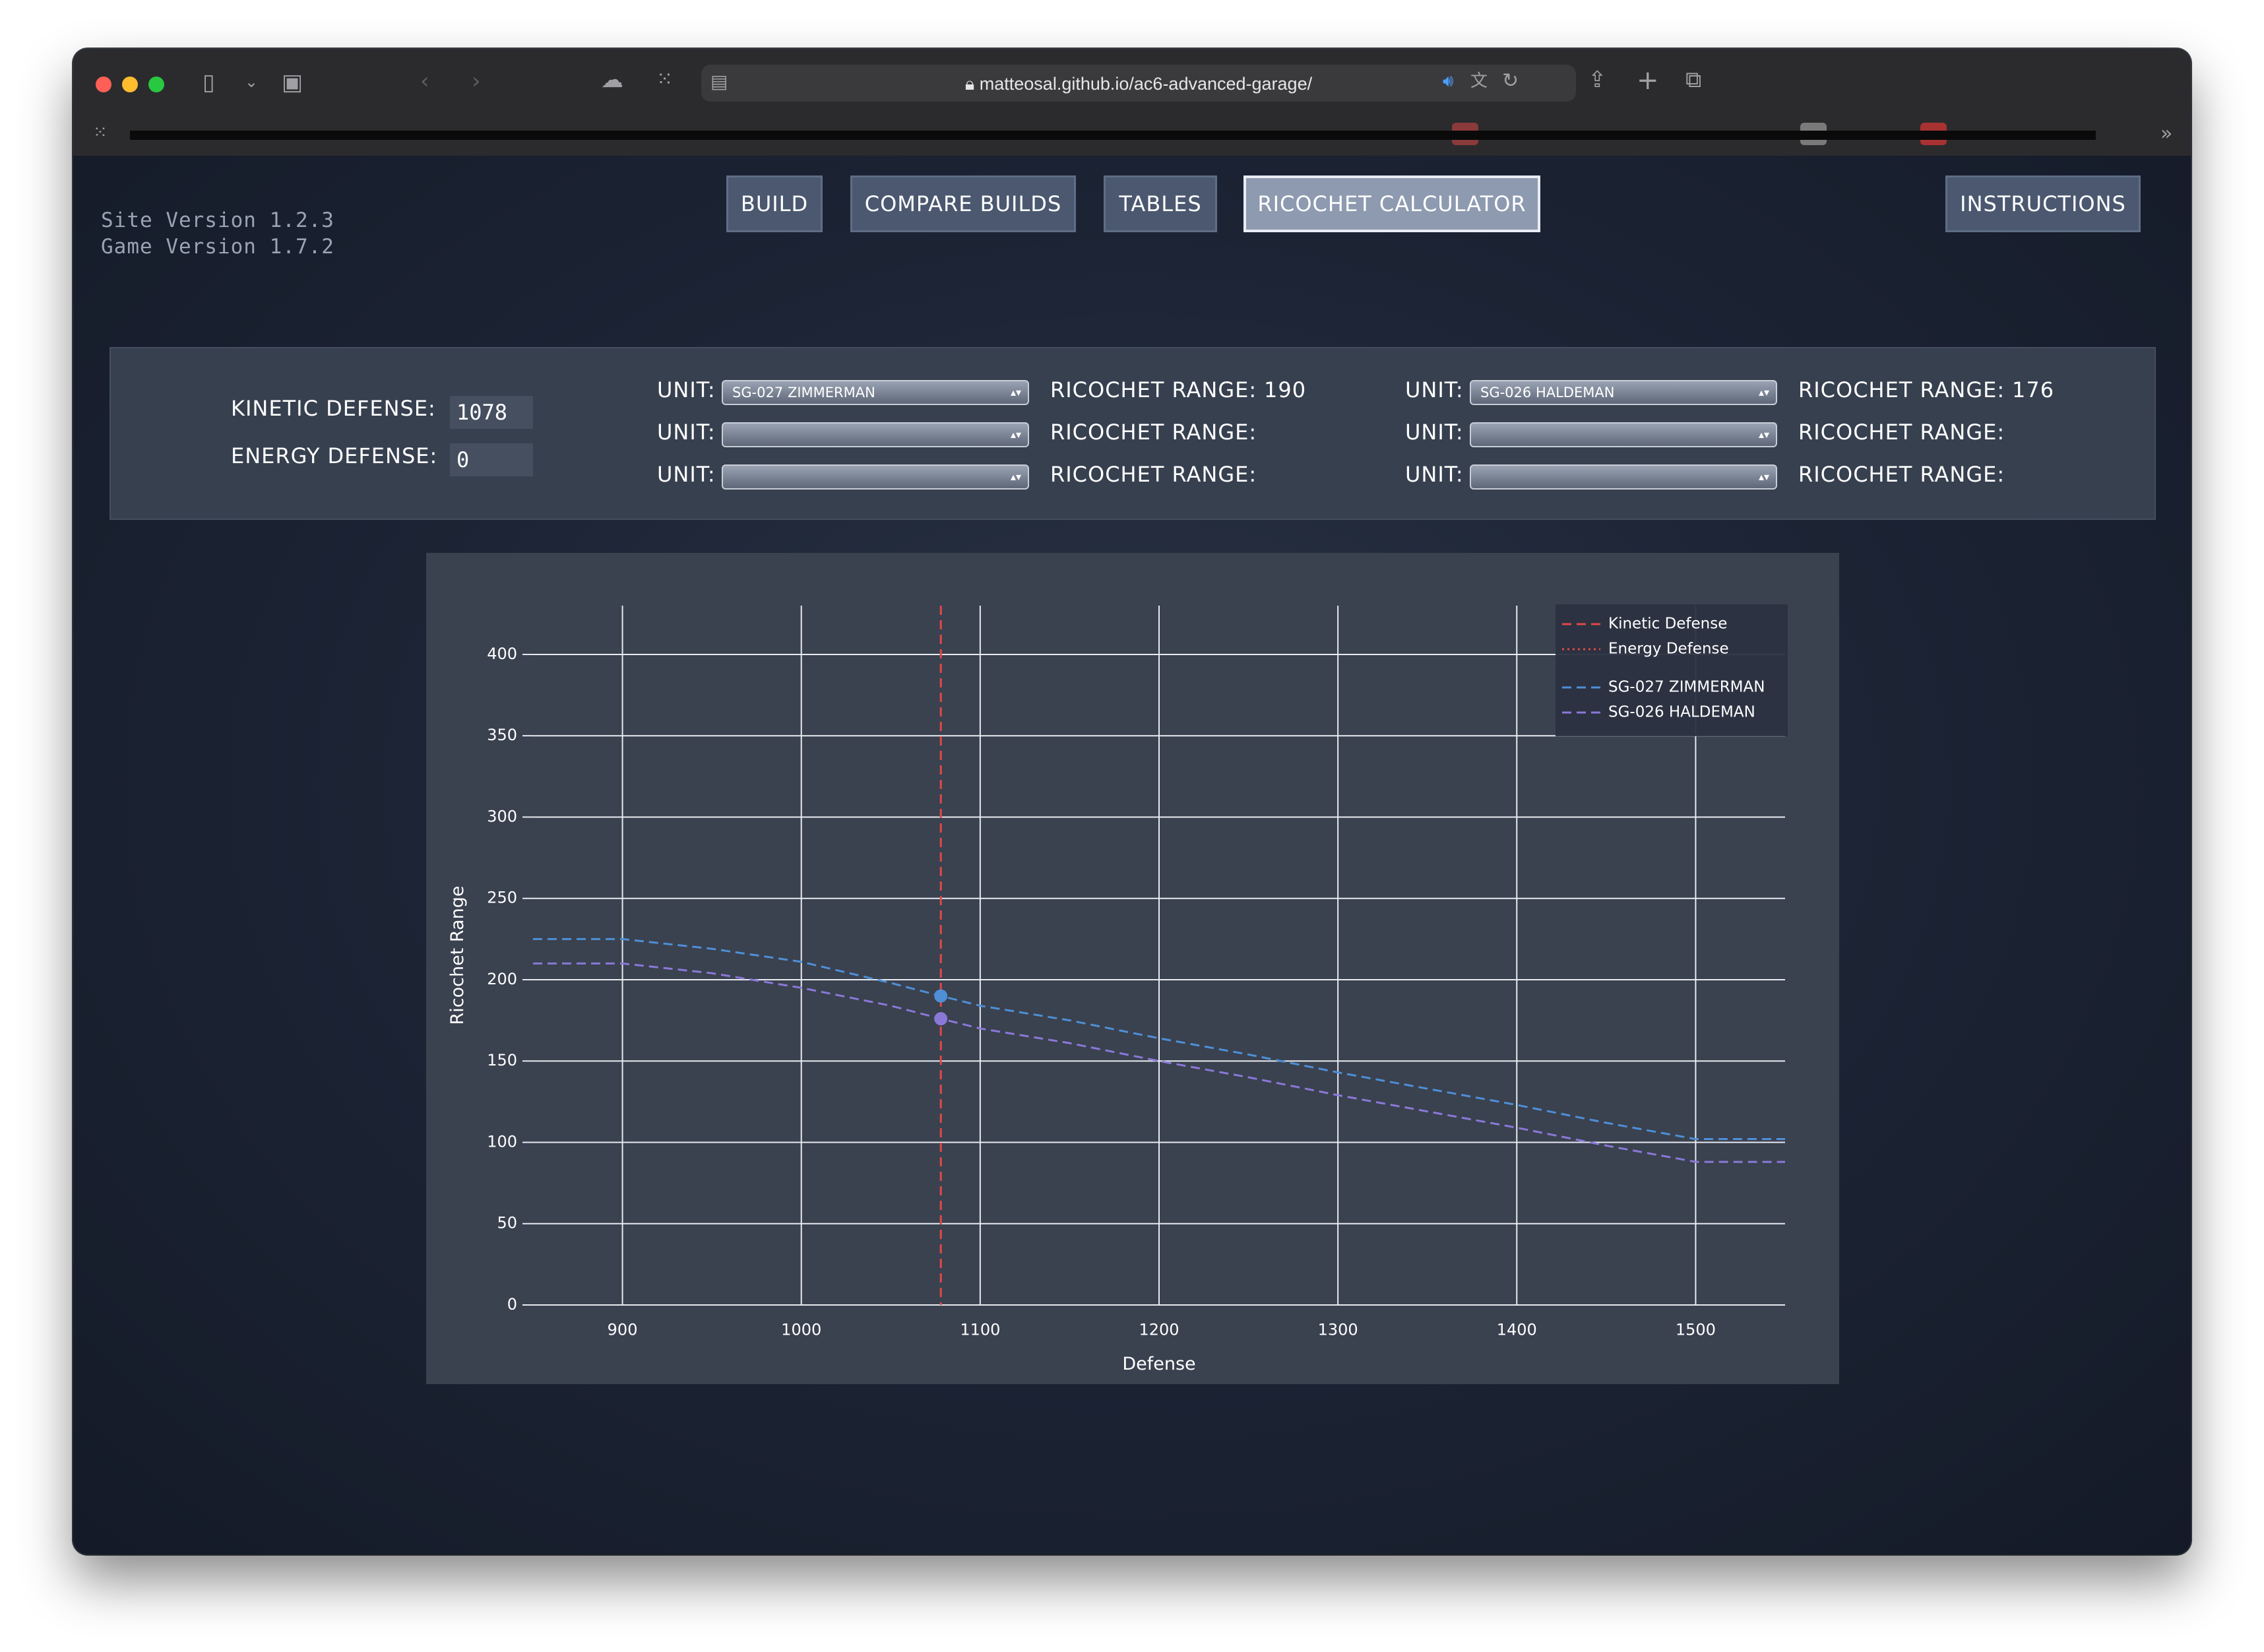  Describe the element at coordinates (1113, 135) in the screenshot. I see `redaction-bar` at that location.